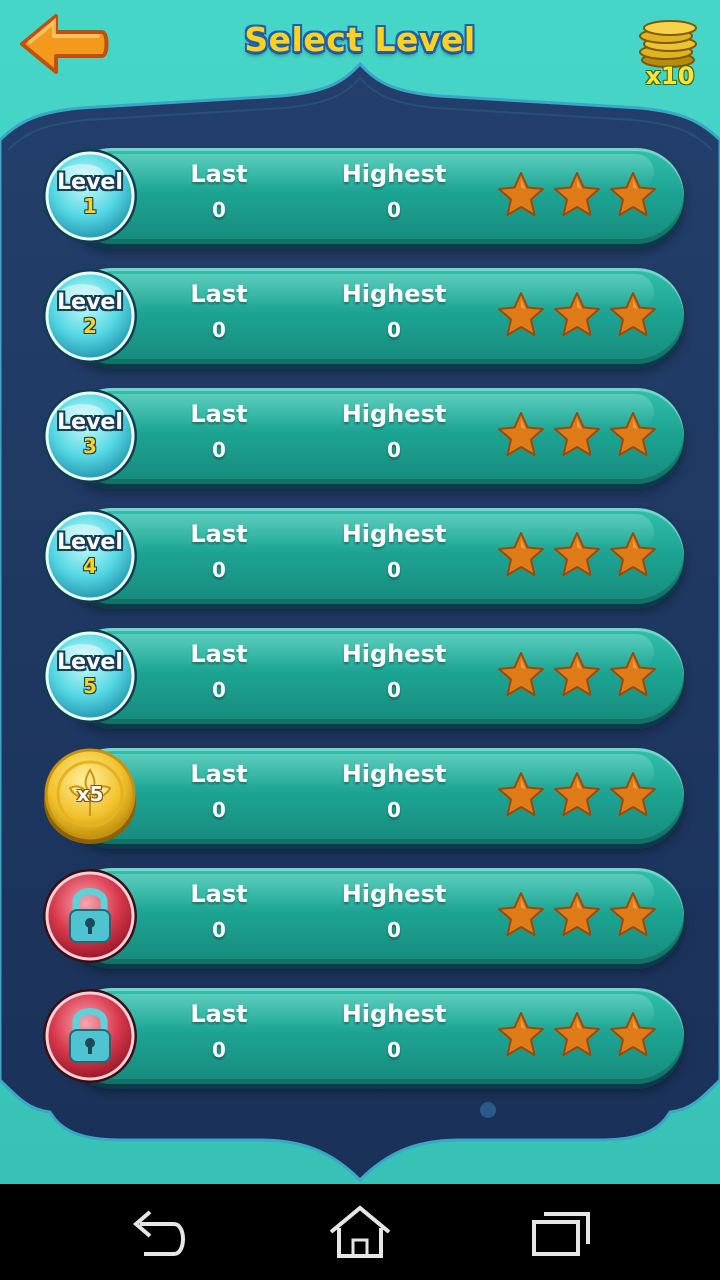 This screenshot has height=1280, width=720. Describe the element at coordinates (361, 796) in the screenshot. I see `level-row: x5 Last 0 Highest 0` at that location.